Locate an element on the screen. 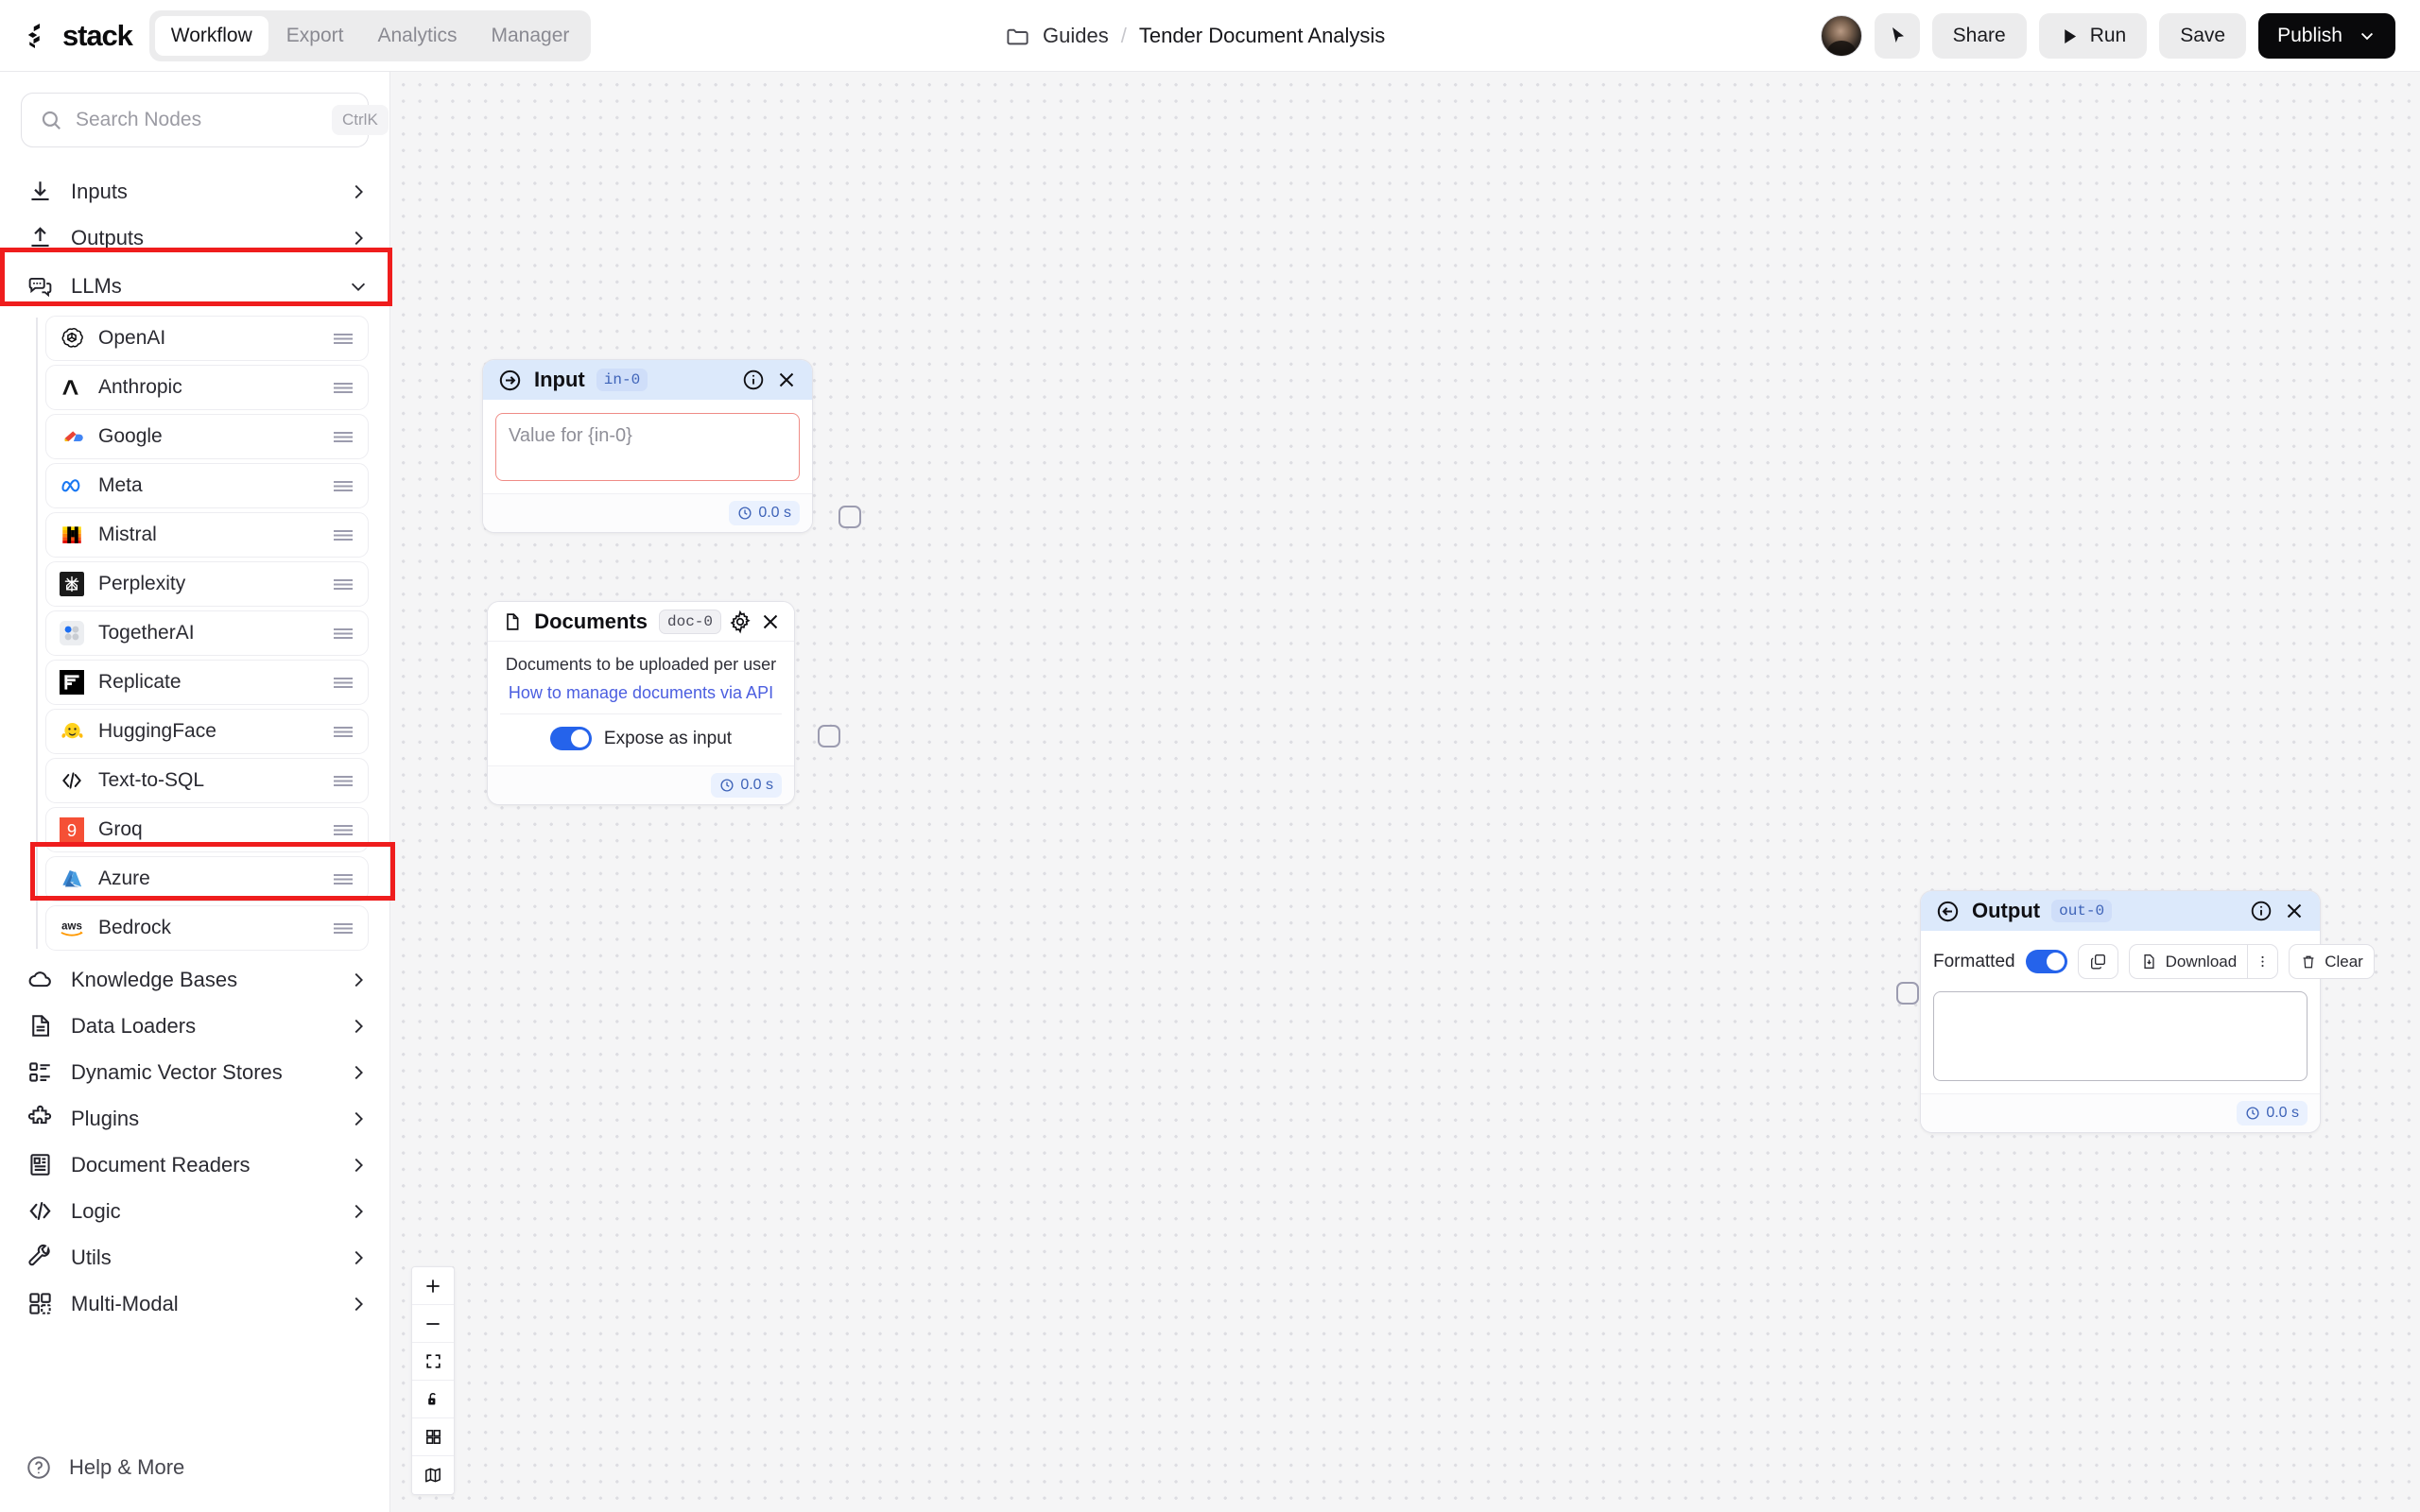 The image size is (2420, 1512). sidebar-item-document-readers: Document Readers is located at coordinates (194, 1165).